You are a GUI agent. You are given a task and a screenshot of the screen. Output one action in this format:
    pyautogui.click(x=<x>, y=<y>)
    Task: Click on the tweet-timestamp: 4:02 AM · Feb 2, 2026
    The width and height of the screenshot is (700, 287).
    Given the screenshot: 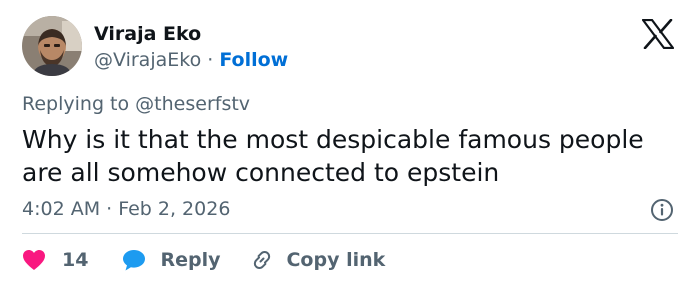 What is the action you would take?
    pyautogui.click(x=126, y=209)
    